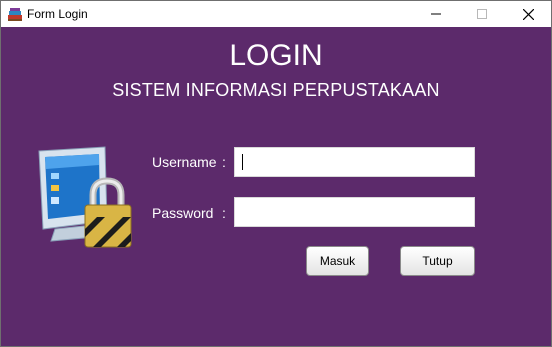 This screenshot has width=552, height=347. I want to click on password-label: Password, so click(183, 213).